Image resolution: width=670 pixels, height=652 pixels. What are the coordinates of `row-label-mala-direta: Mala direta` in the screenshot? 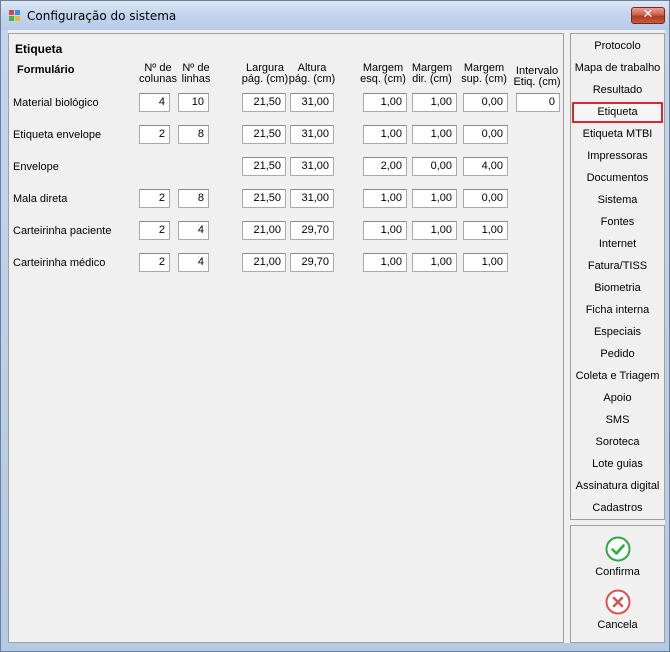 It's located at (40, 199).